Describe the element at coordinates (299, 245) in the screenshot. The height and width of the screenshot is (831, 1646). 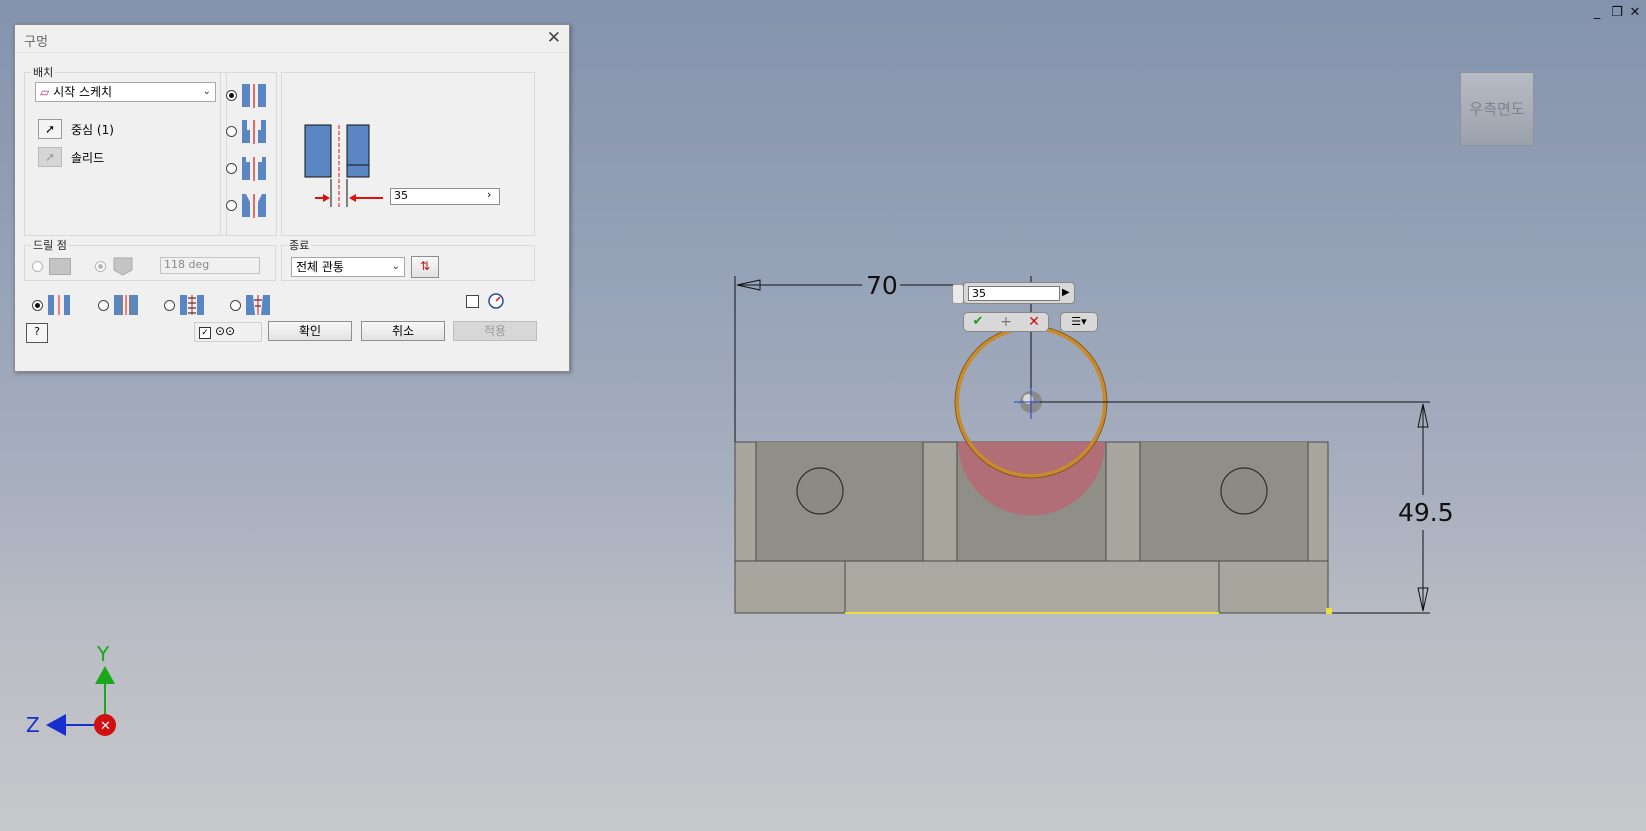
I see `termination-label: 종료` at that location.